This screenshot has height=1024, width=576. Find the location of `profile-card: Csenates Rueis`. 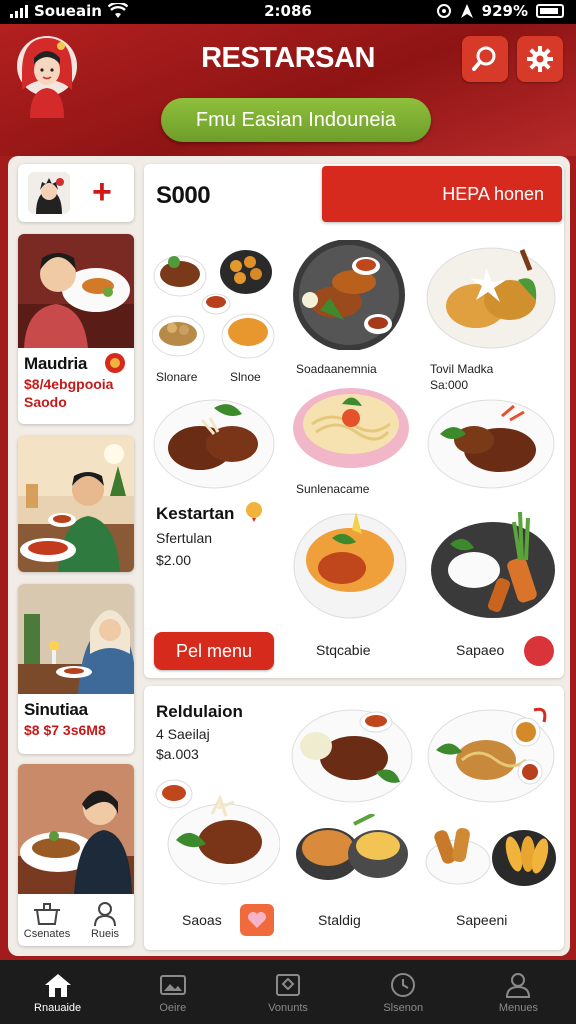

profile-card: Csenates Rueis is located at coordinates (76, 855).